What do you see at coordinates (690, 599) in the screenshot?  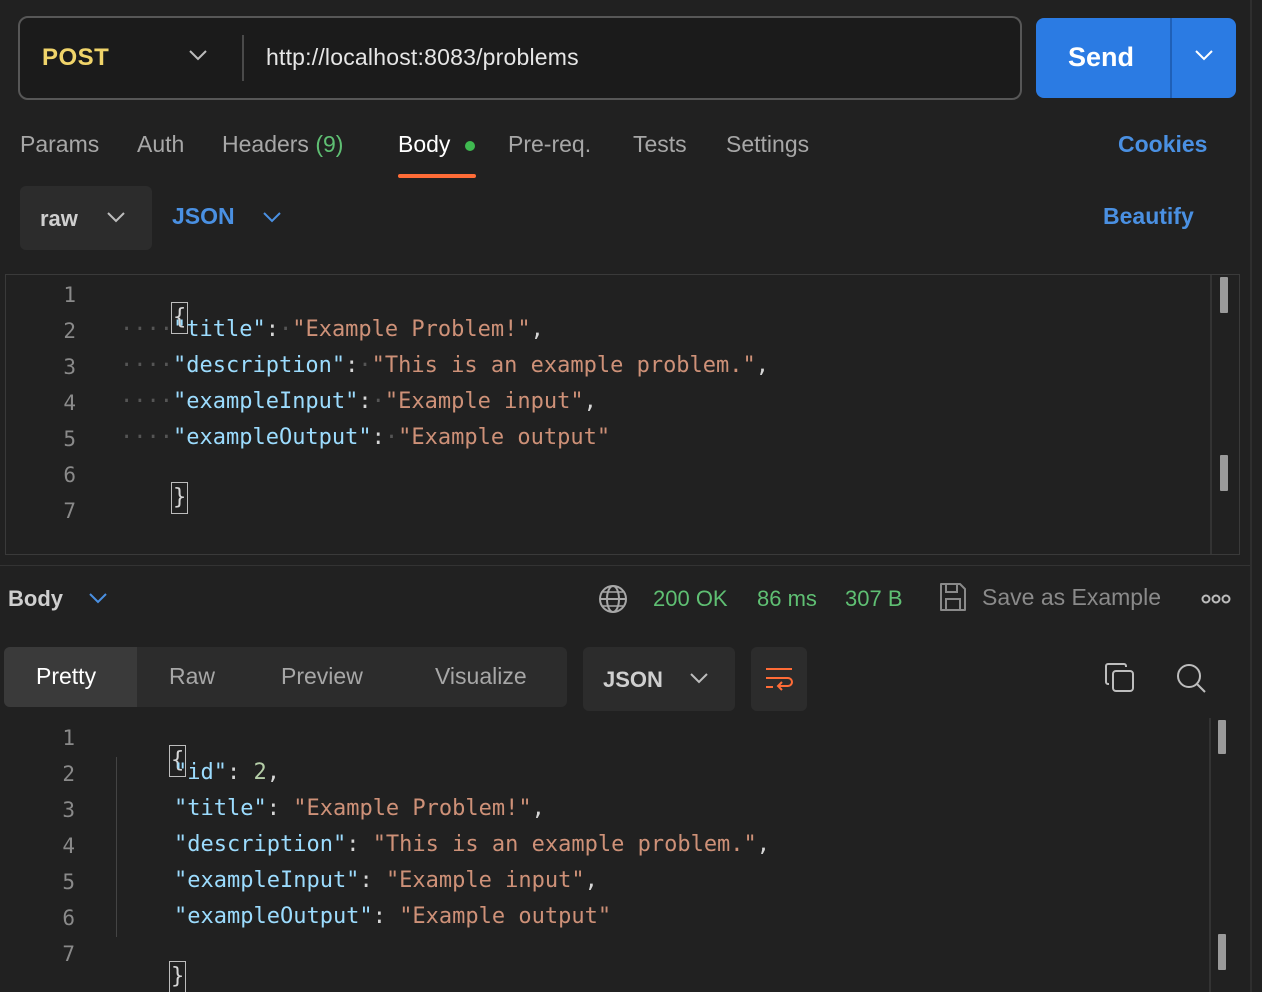 I see `status-code: 200 OK` at bounding box center [690, 599].